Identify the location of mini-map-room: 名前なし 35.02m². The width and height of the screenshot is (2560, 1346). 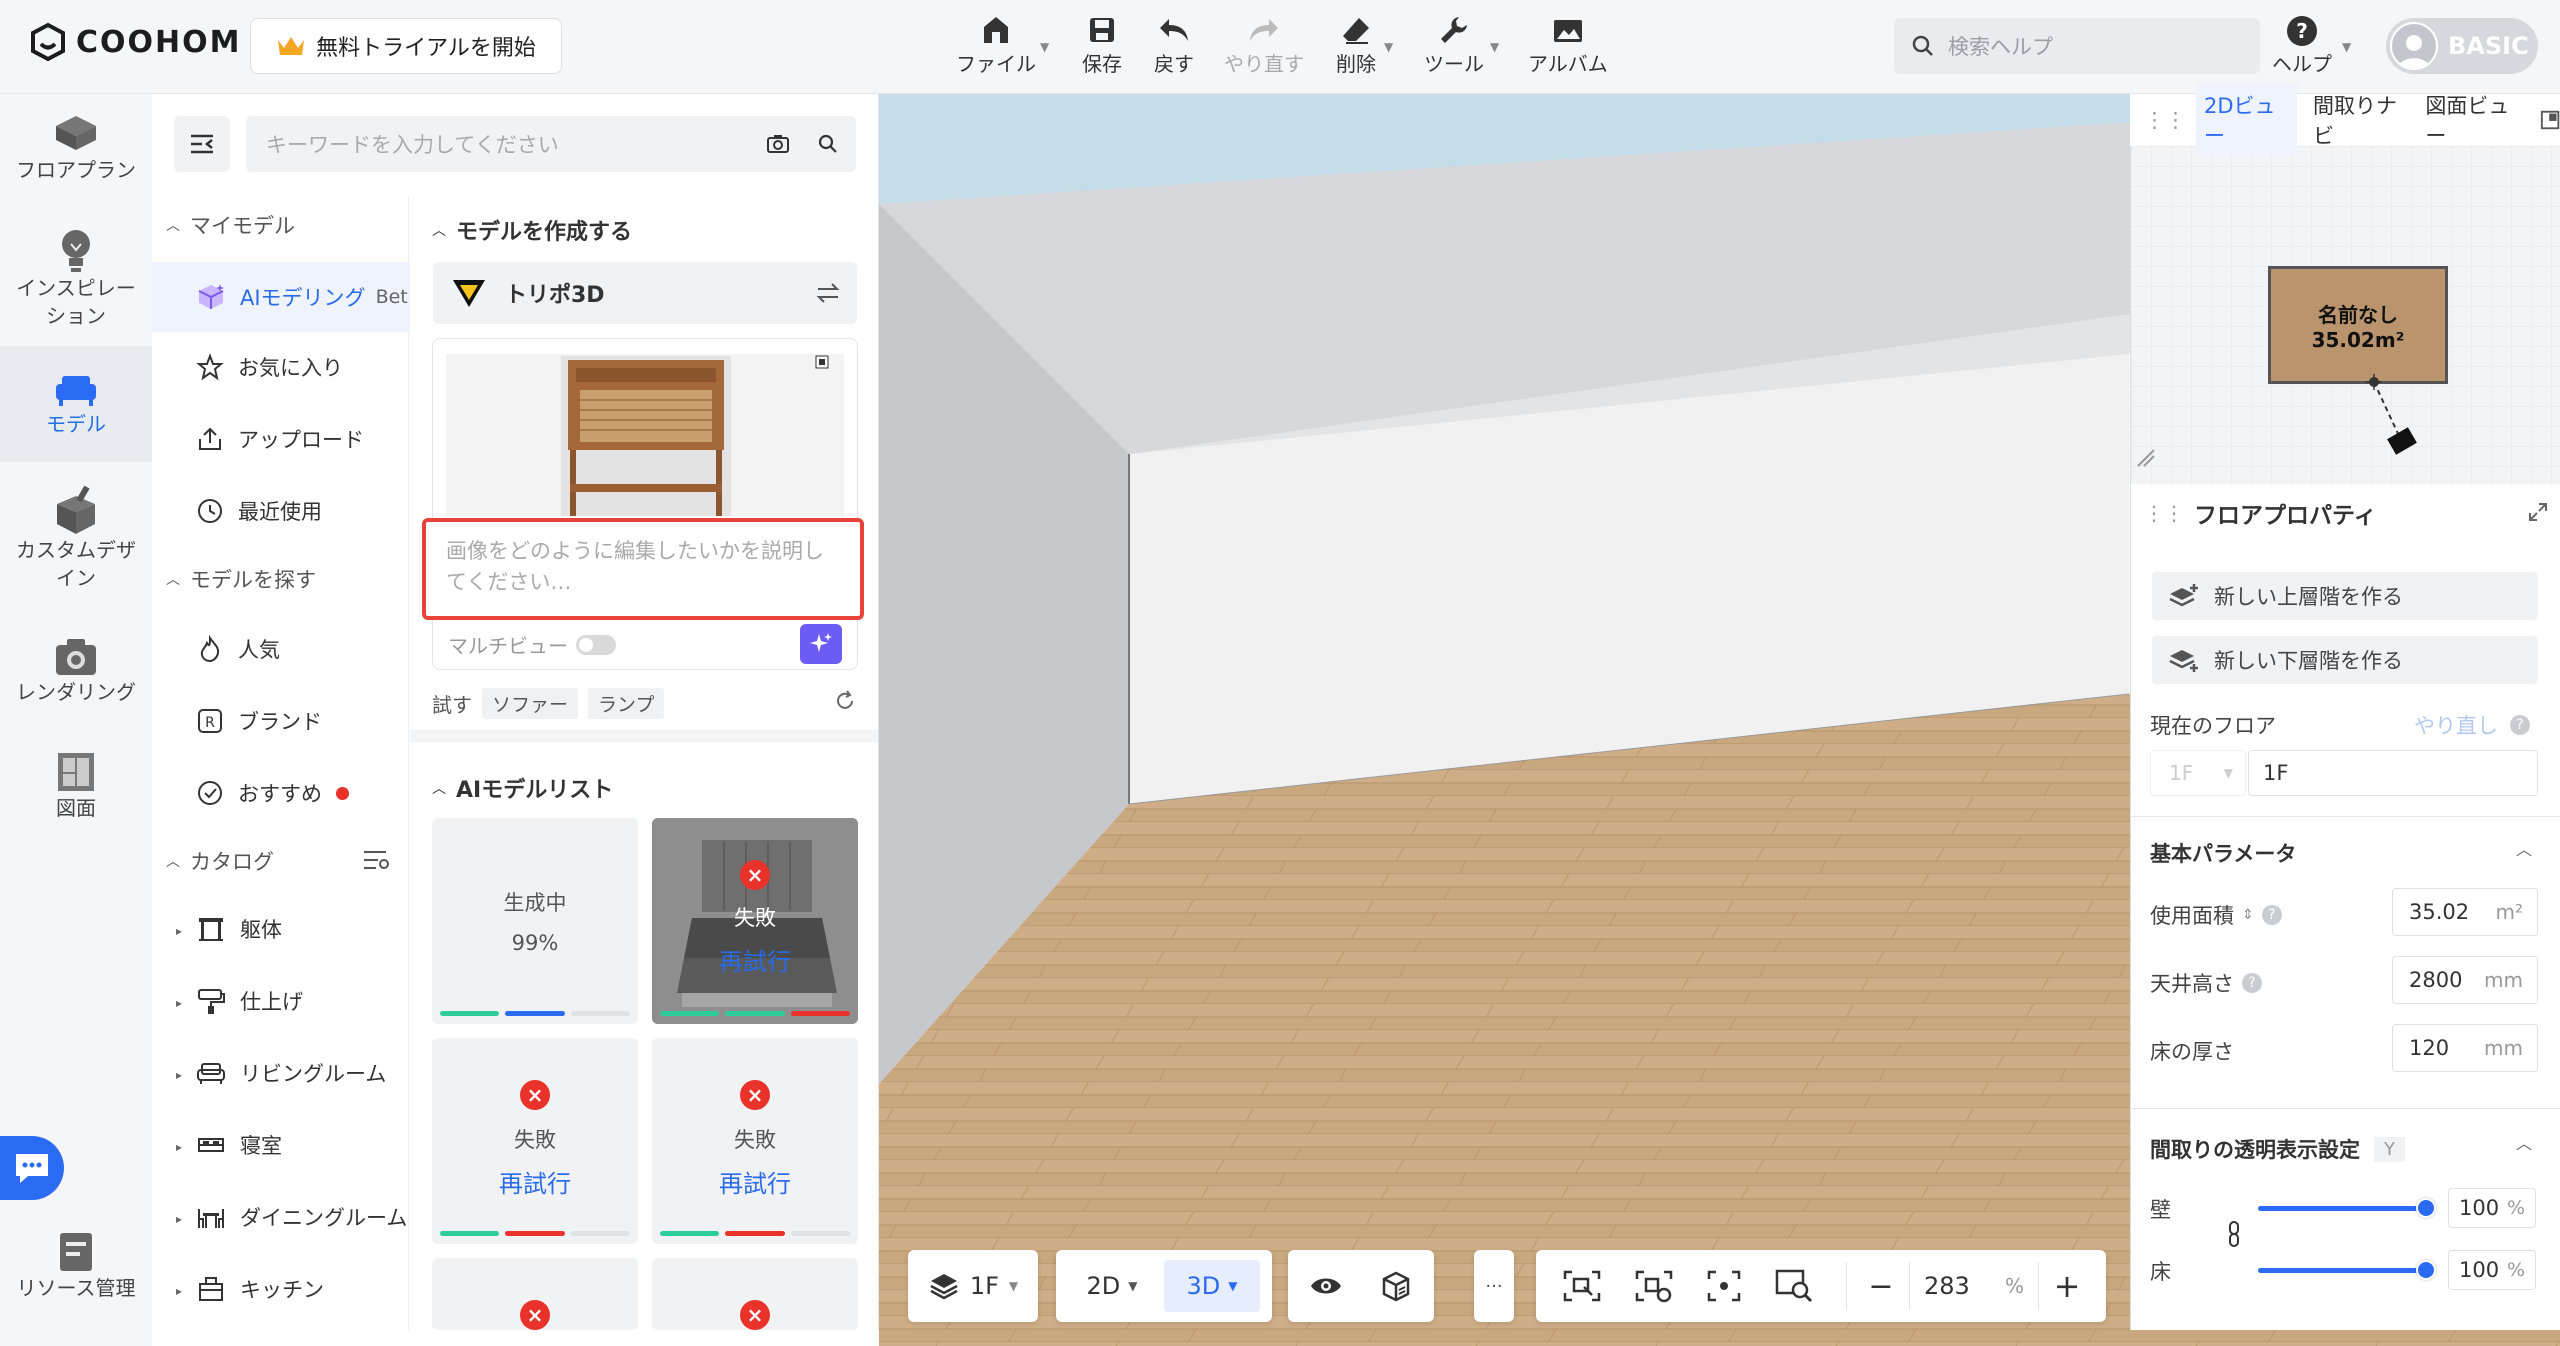
(2358, 325).